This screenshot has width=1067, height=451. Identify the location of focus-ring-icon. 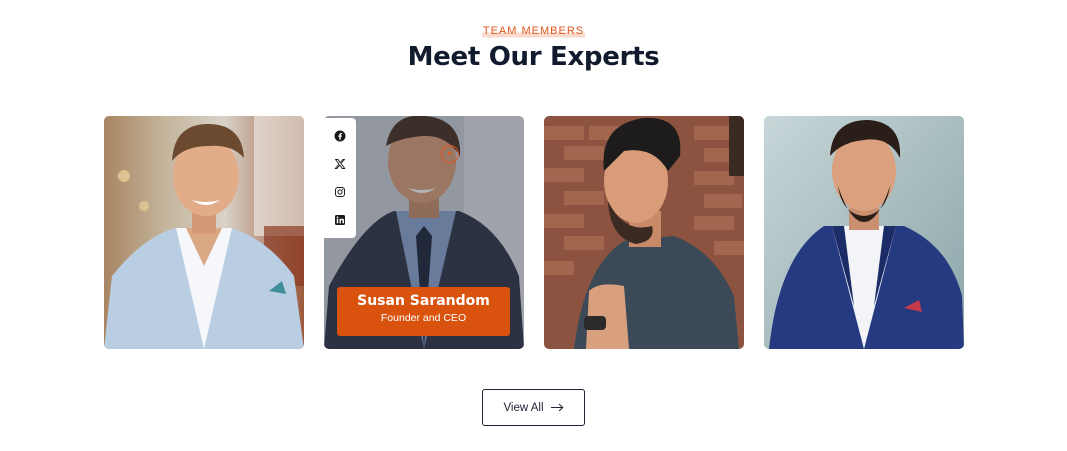
(450, 154).